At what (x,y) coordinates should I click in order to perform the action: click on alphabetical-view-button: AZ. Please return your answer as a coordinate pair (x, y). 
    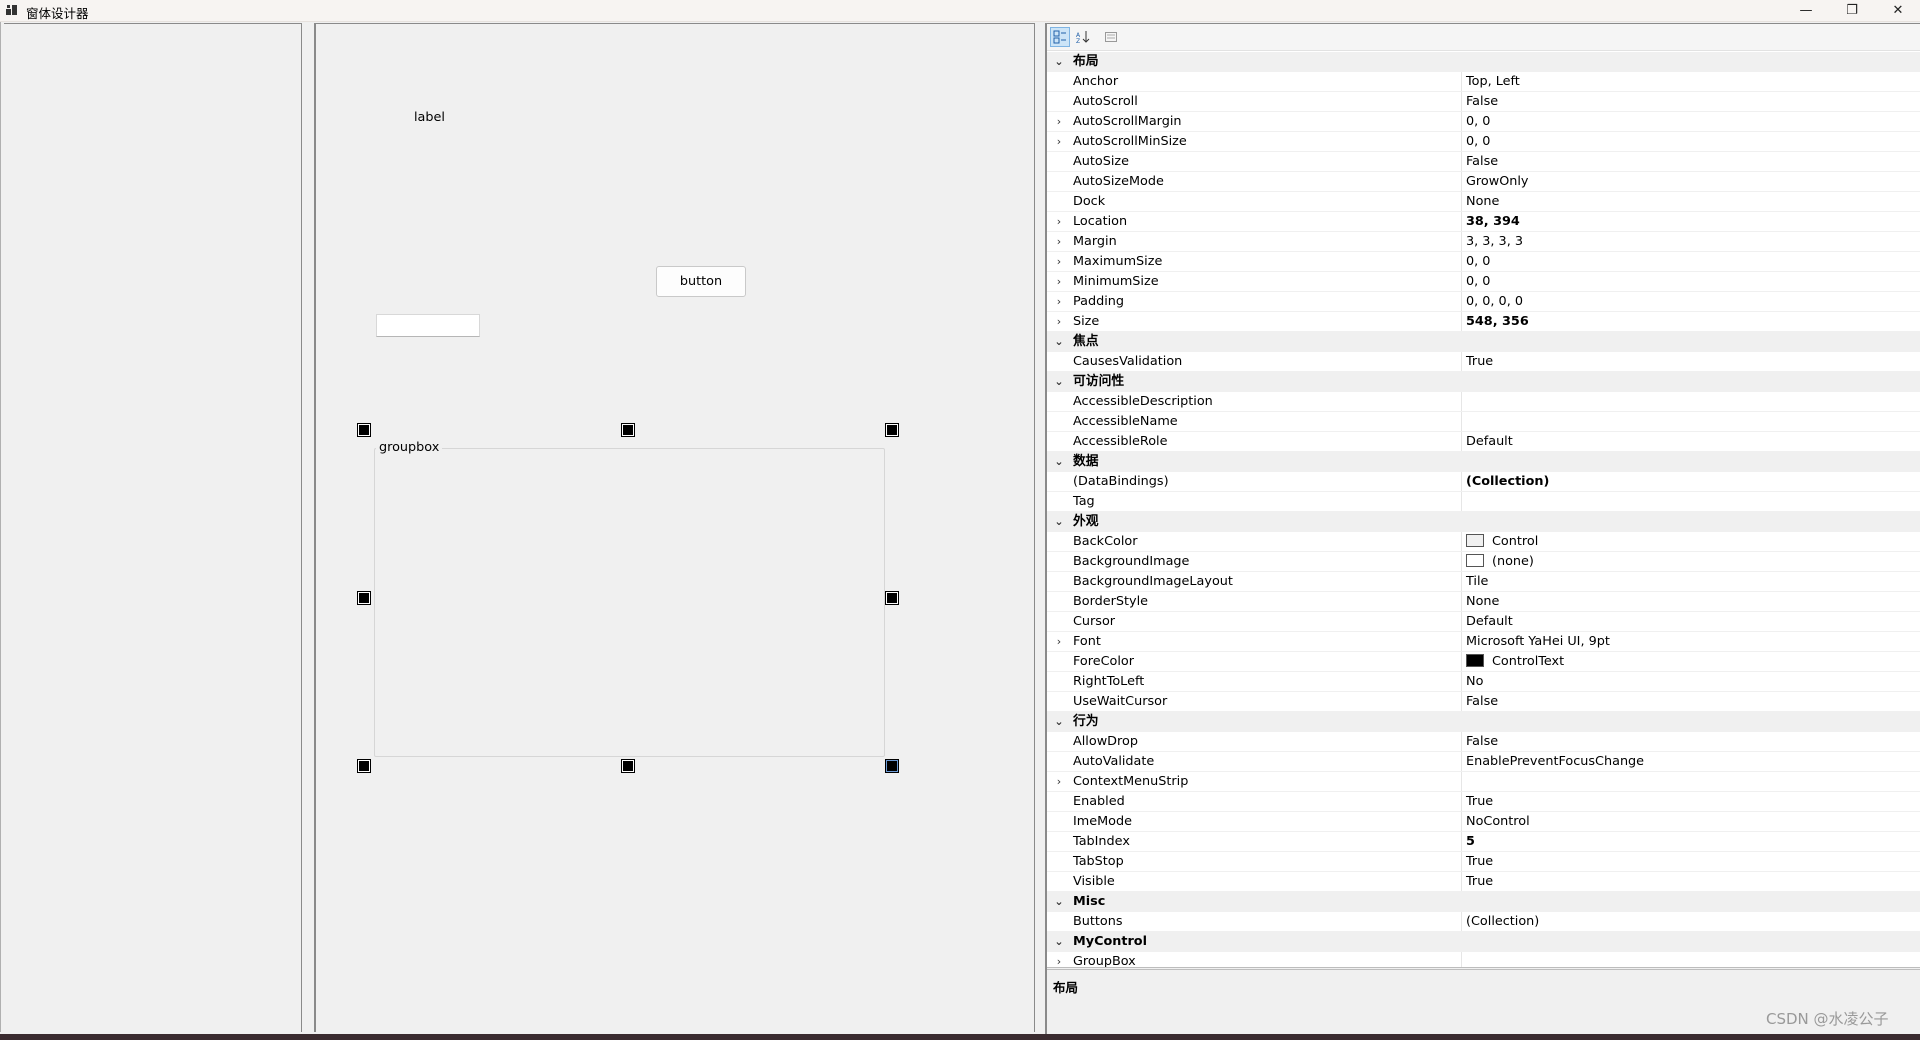
    Looking at the image, I should click on (1083, 37).